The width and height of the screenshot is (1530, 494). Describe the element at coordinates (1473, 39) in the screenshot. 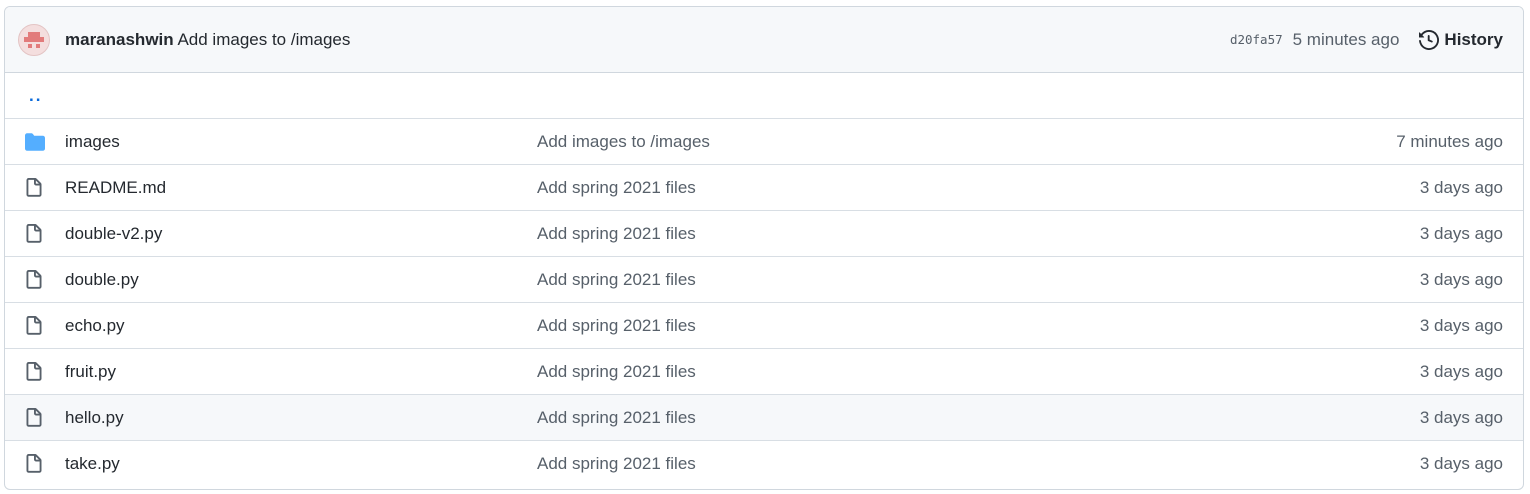

I see `history-label: History` at that location.